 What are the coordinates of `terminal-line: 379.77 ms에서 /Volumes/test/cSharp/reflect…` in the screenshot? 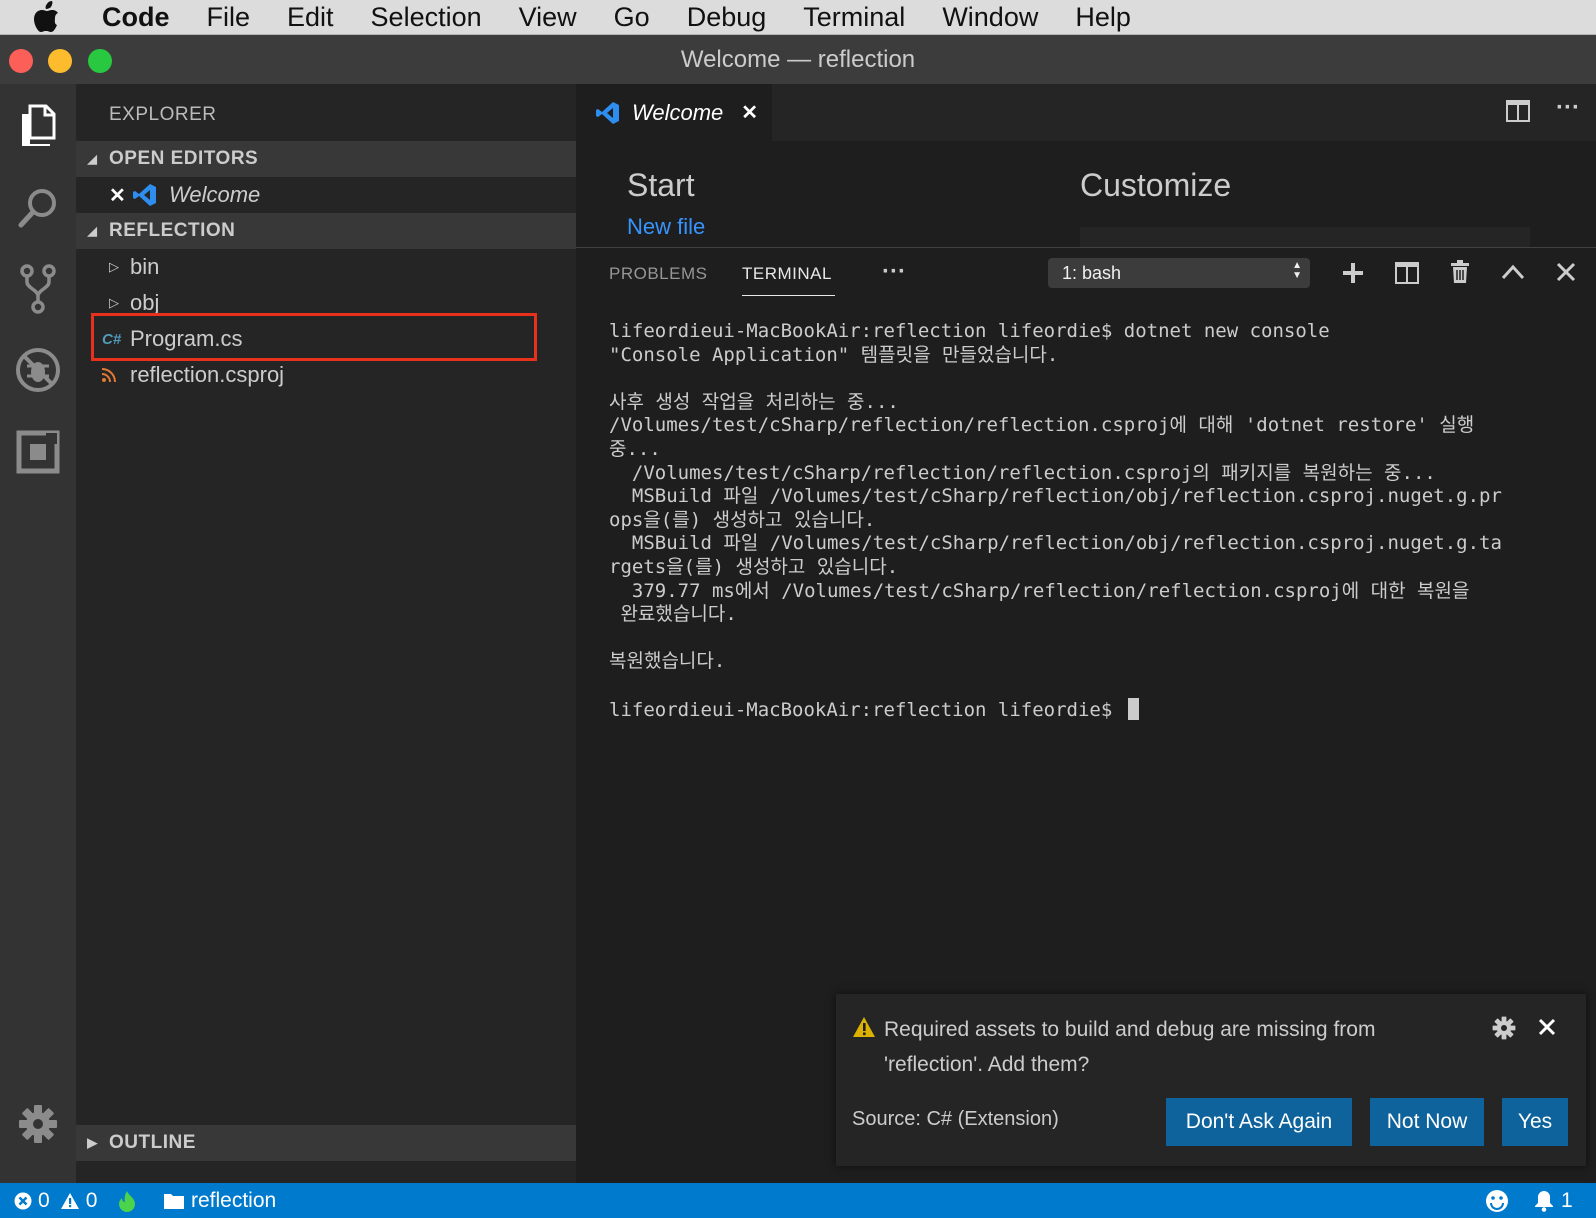 It's located at (1039, 590).